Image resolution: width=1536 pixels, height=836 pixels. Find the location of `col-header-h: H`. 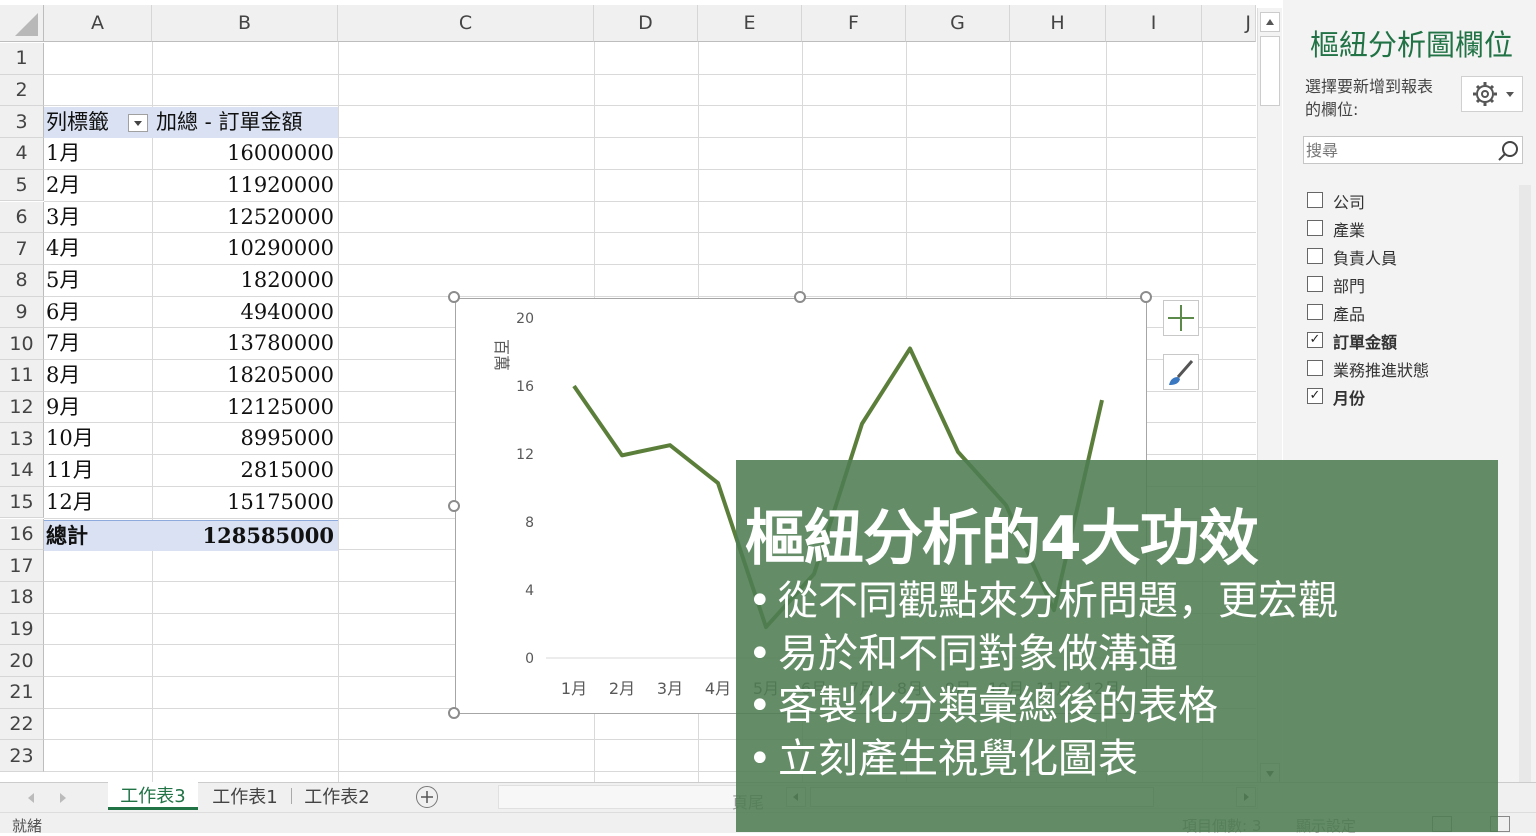

col-header-h: H is located at coordinates (1058, 23).